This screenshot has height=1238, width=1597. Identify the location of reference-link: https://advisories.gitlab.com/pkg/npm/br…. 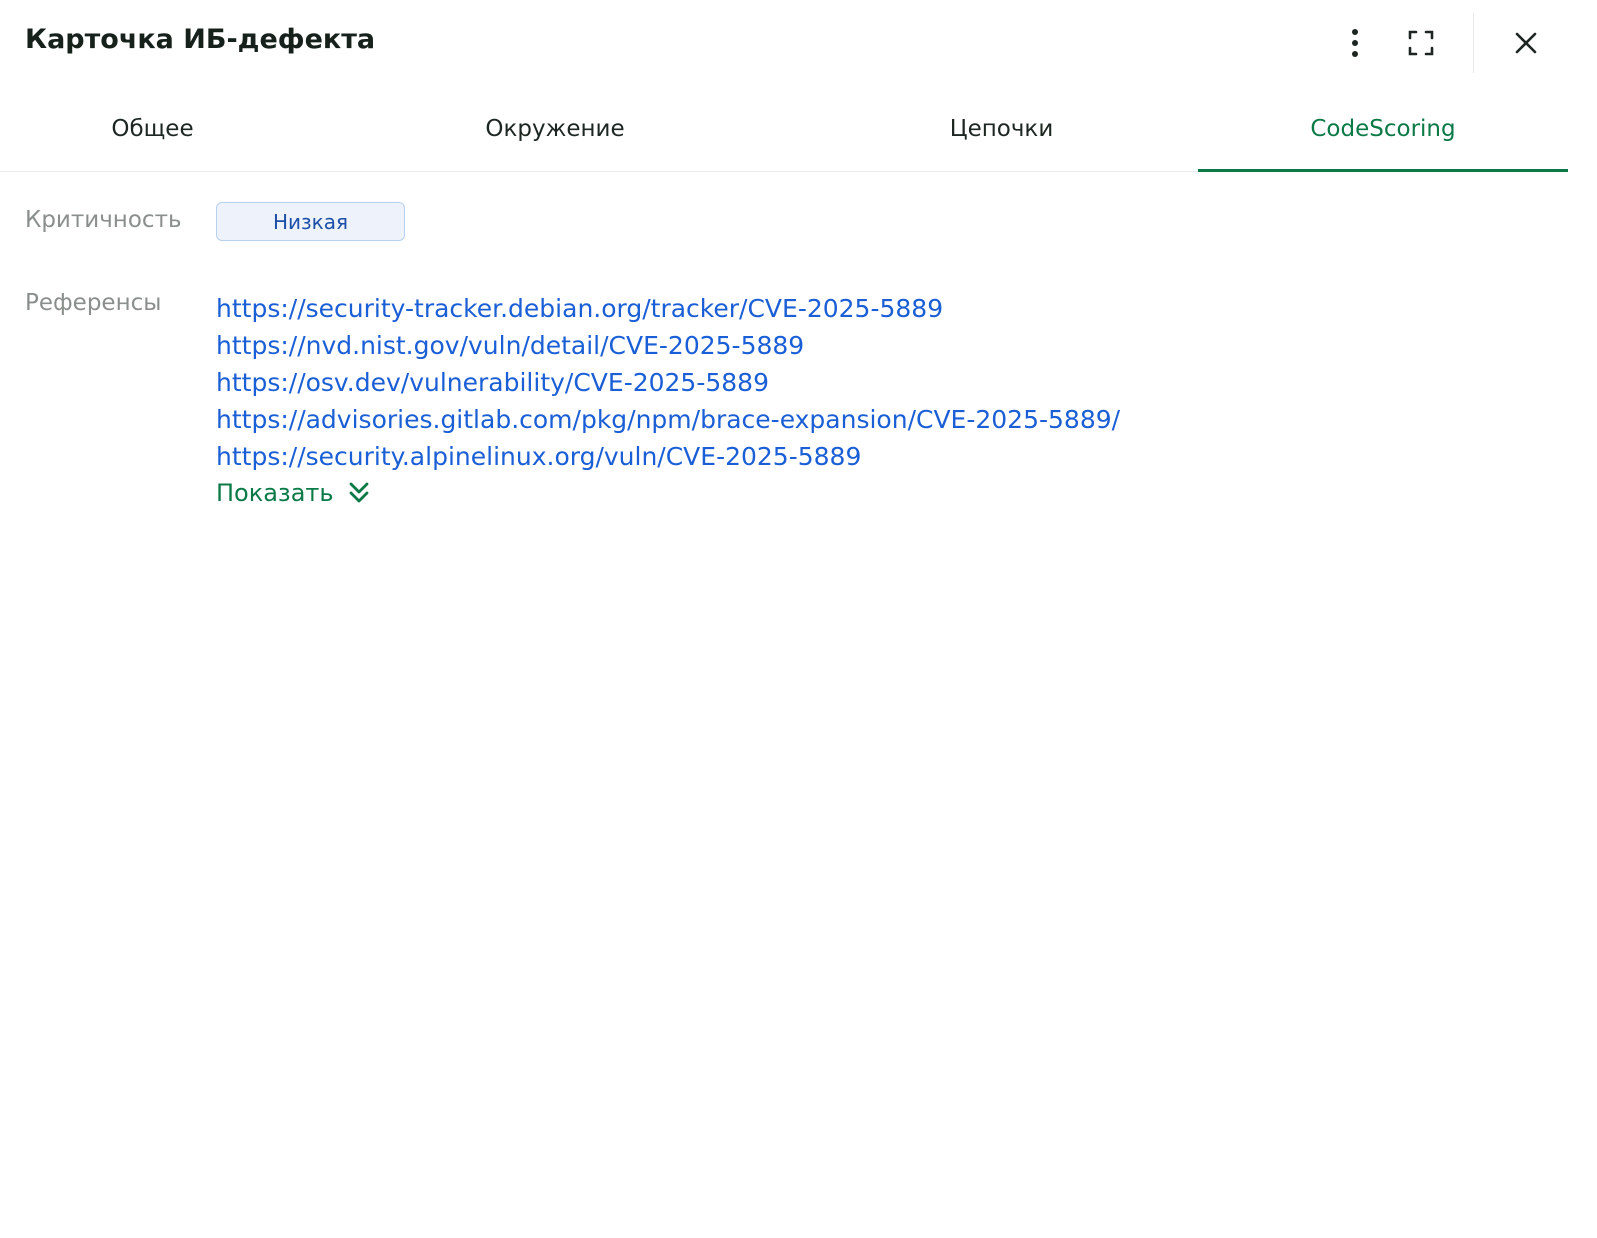
(668, 419).